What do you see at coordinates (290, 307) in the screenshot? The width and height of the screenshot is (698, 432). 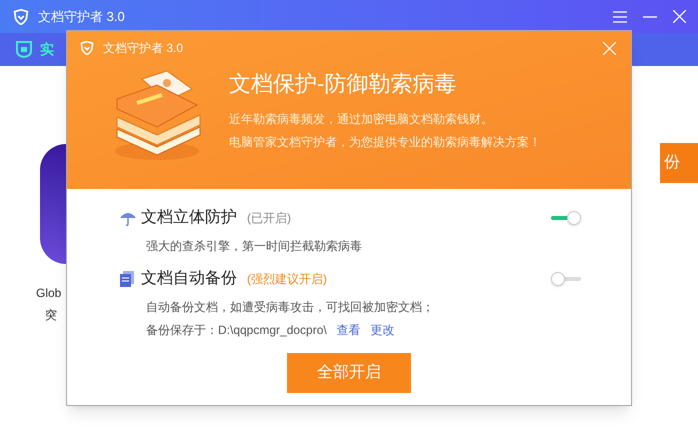 I see `feature-description: 自动备份文档，如遭受病毒攻击，可找回被加密文档；` at bounding box center [290, 307].